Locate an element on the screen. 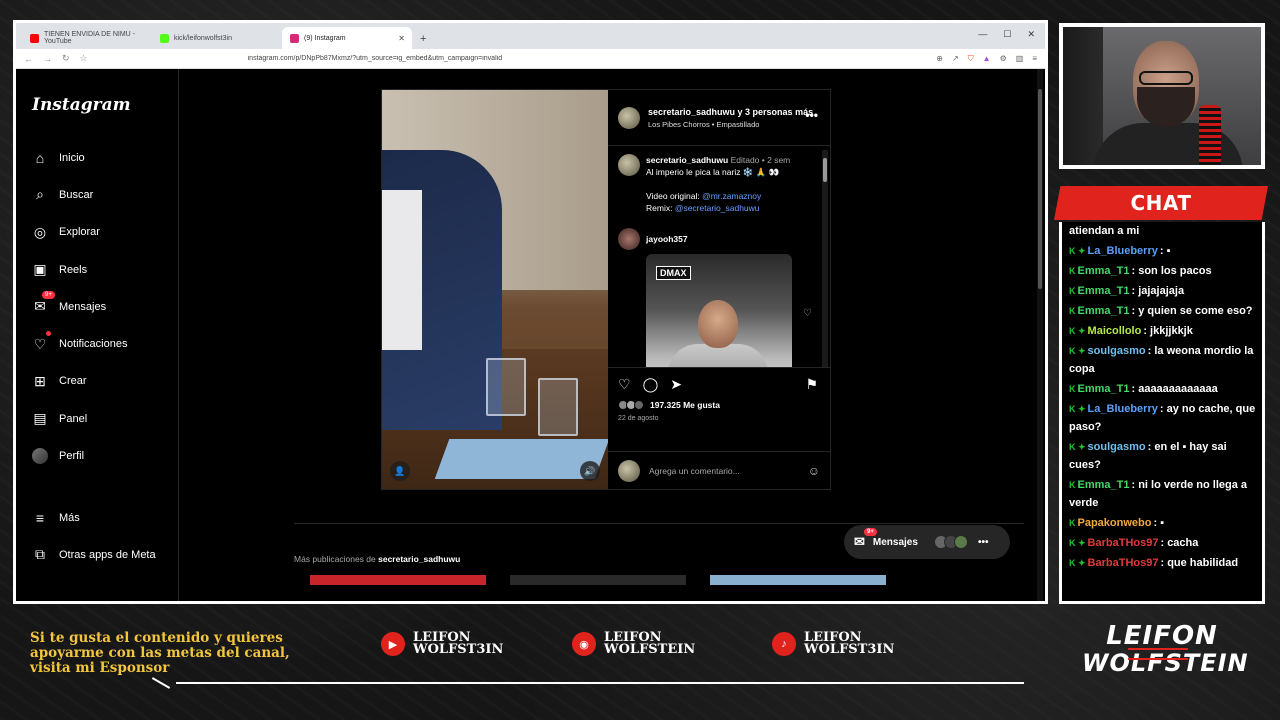  share-icon: ↗ is located at coordinates (955, 59).